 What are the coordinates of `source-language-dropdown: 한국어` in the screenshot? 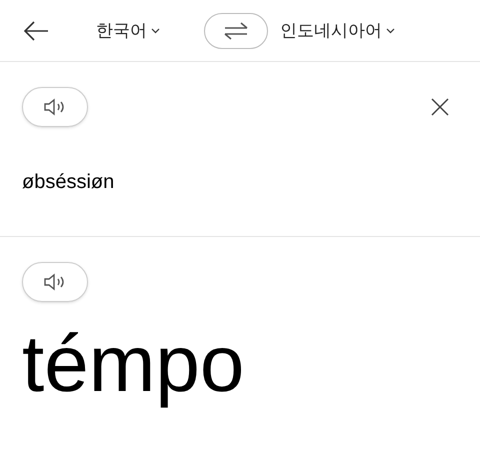 It's located at (128, 31).